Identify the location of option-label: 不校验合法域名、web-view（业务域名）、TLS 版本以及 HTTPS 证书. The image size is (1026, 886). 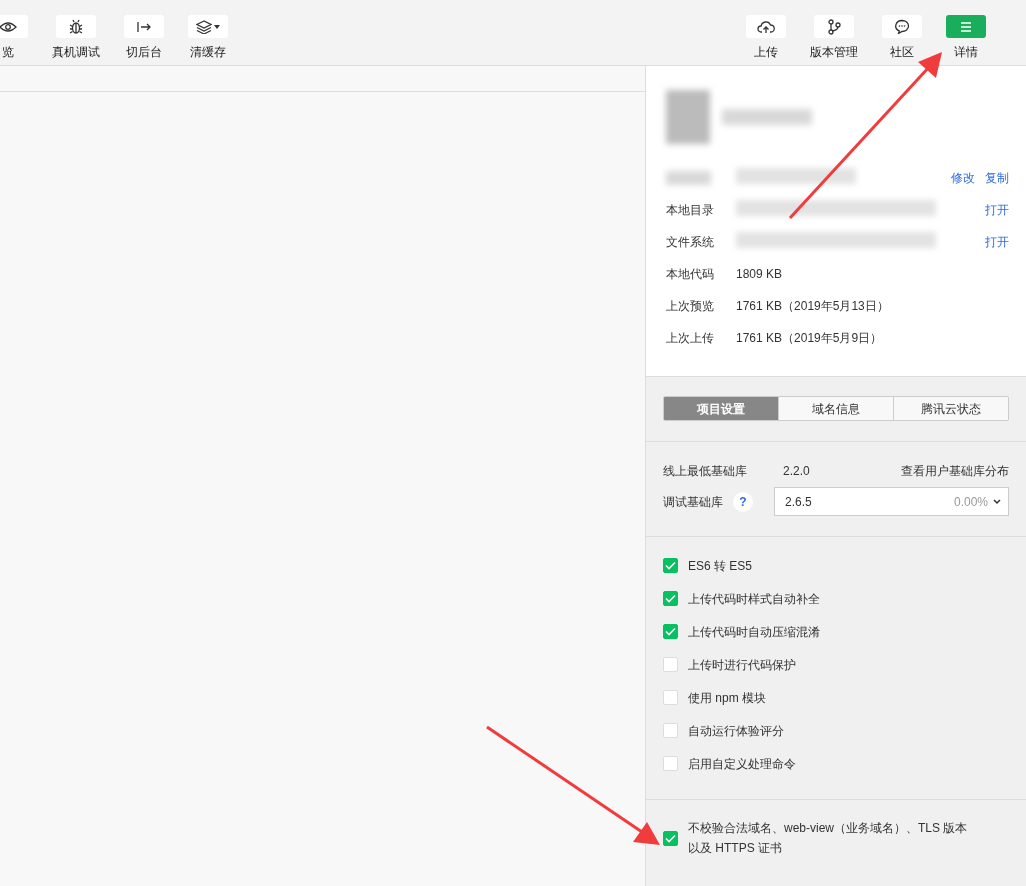
(828, 838).